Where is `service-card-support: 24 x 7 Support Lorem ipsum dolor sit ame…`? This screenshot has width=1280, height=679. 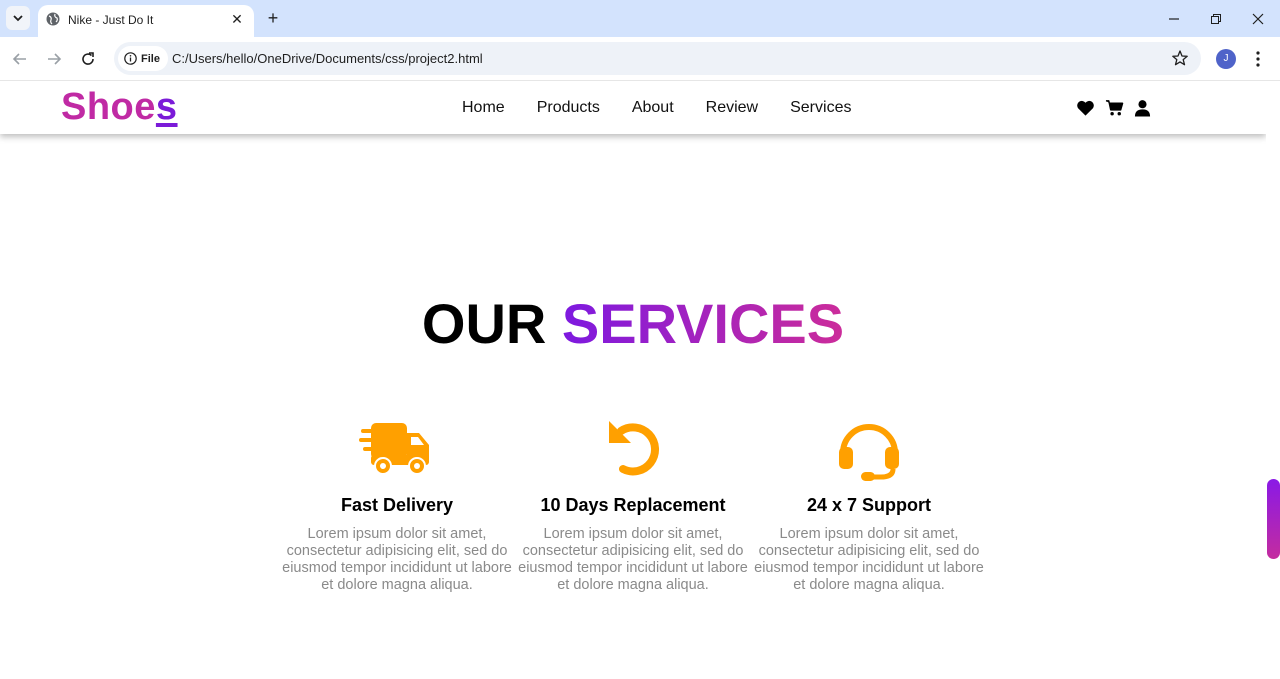 service-card-support: 24 x 7 Support Lorem ipsum dolor sit ame… is located at coordinates (869, 506).